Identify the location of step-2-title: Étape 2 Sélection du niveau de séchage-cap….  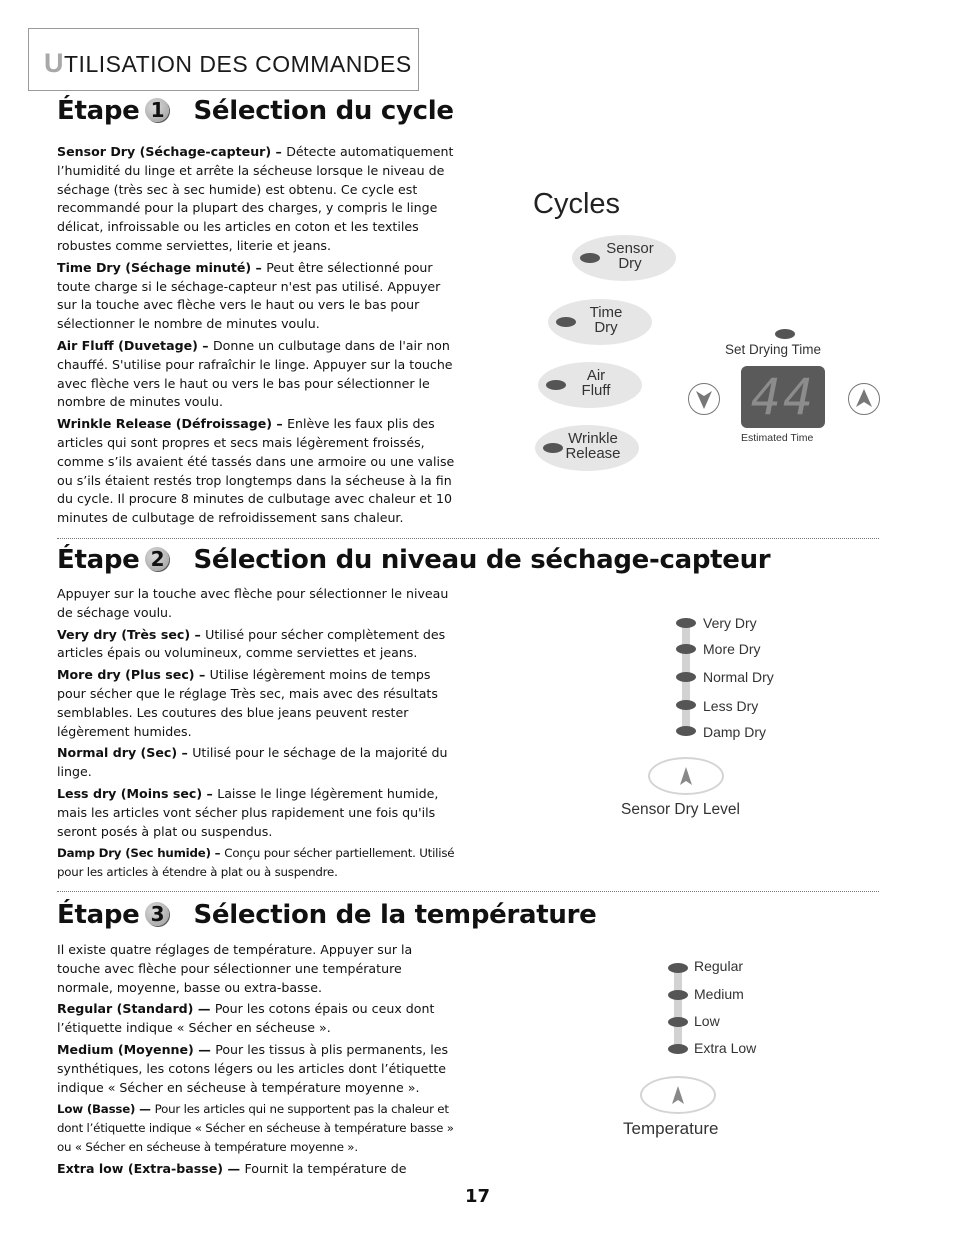
(414, 560).